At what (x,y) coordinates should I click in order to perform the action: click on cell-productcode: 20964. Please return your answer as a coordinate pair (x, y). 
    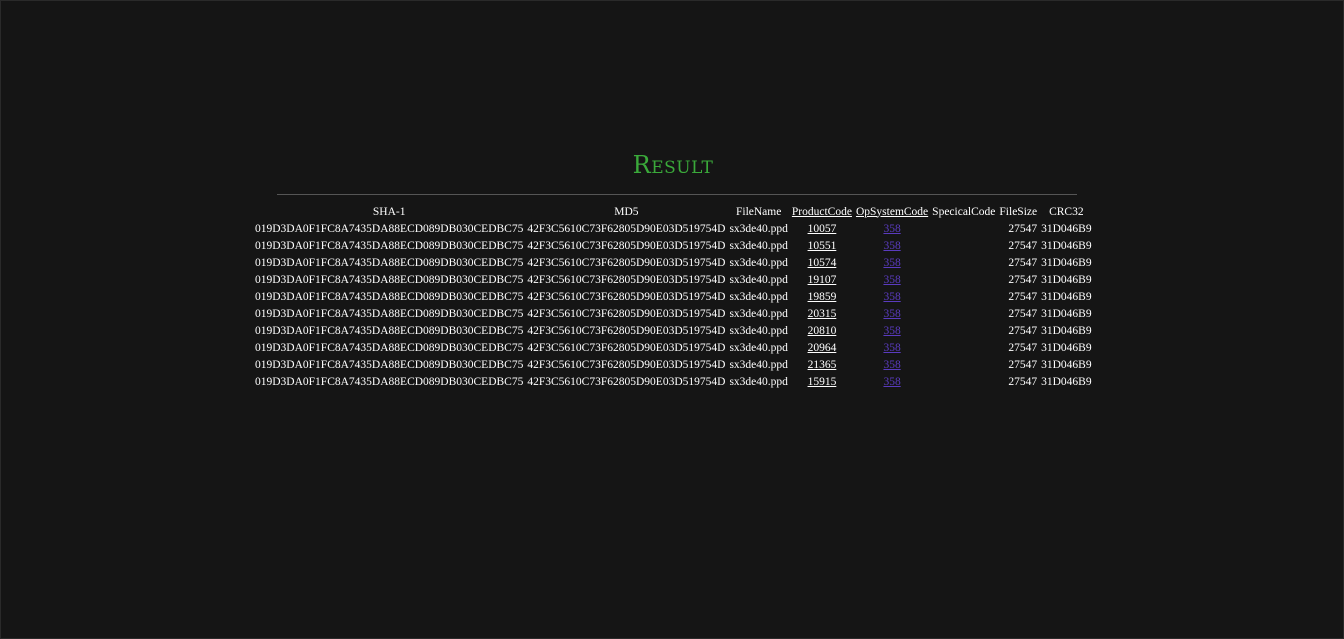
    Looking at the image, I should click on (822, 347).